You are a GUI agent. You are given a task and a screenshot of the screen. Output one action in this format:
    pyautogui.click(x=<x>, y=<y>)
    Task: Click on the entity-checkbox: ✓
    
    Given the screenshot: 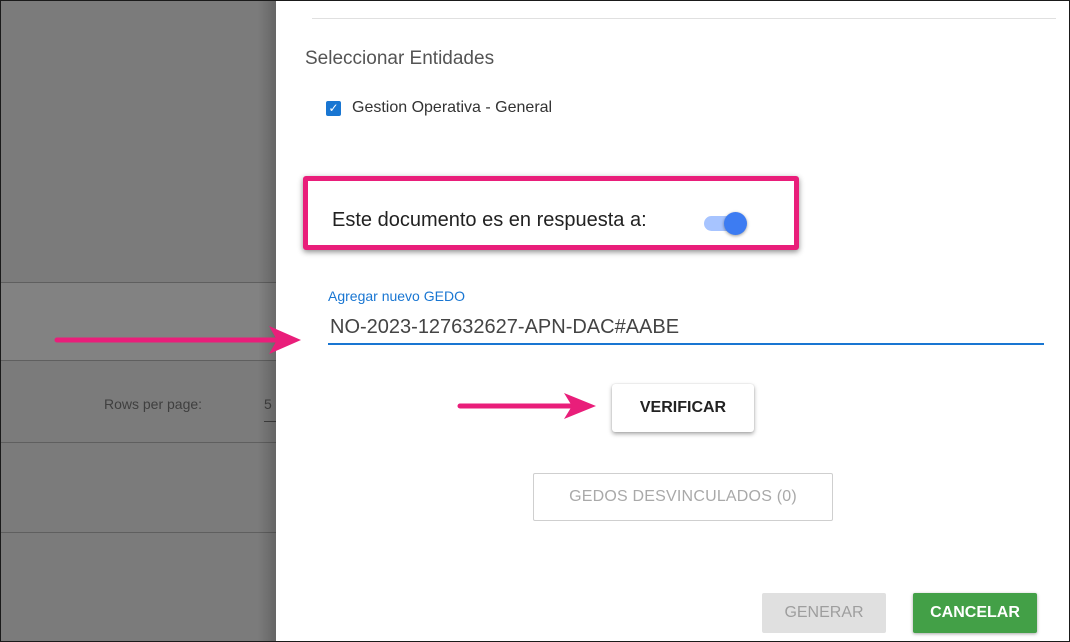 What is the action you would take?
    pyautogui.click(x=333, y=108)
    